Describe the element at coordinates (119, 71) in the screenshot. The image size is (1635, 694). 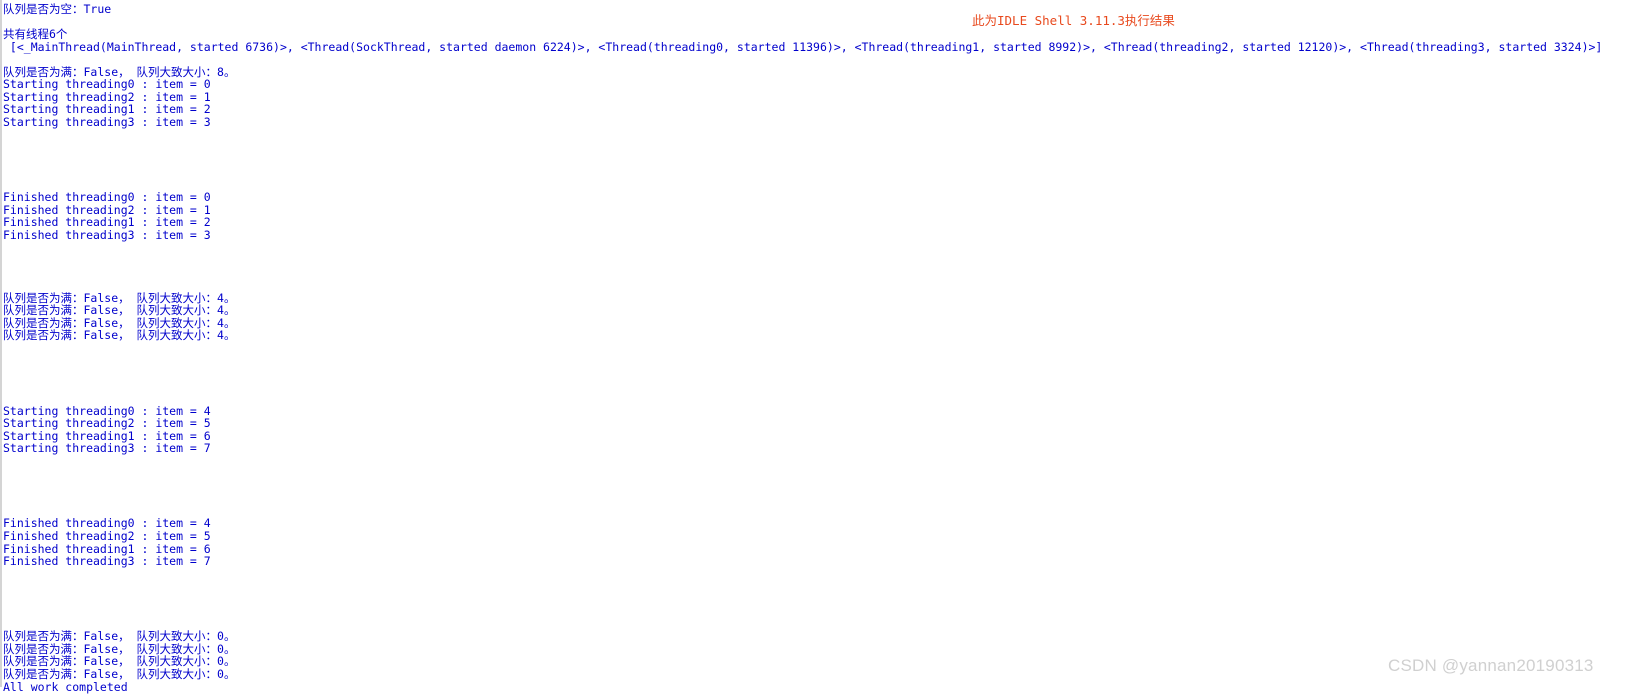
I see `console-line: 队列是否为满：False， 队列大致大小：8。` at that location.